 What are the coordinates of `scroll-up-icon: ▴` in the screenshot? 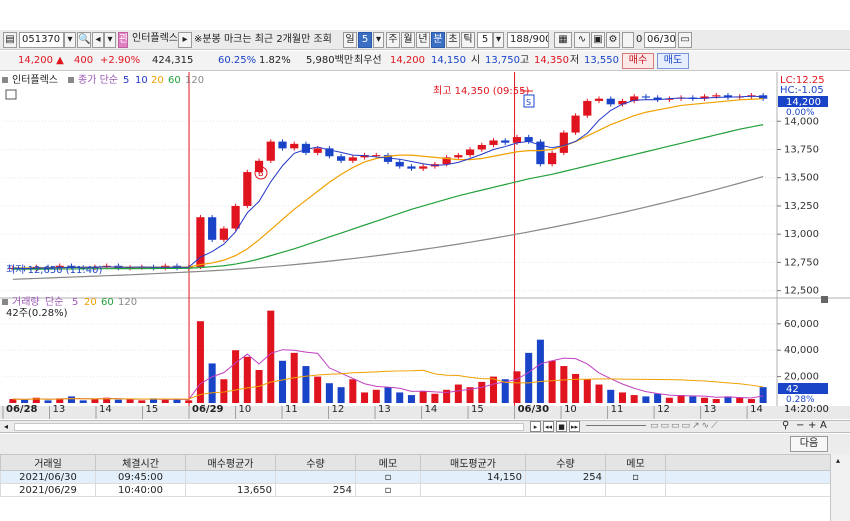 It's located at (838, 460).